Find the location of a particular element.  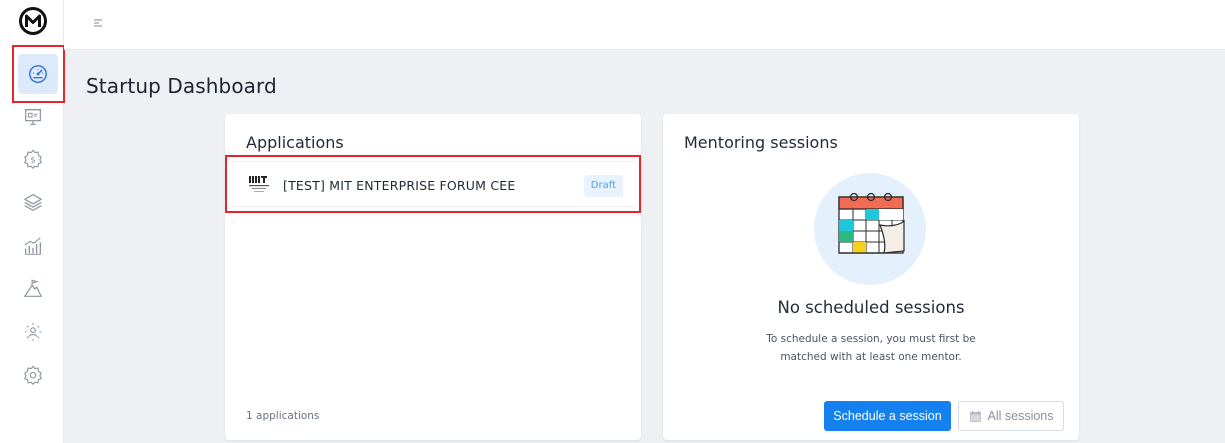

mentoring-title: Mentoring sessions is located at coordinates (761, 142).